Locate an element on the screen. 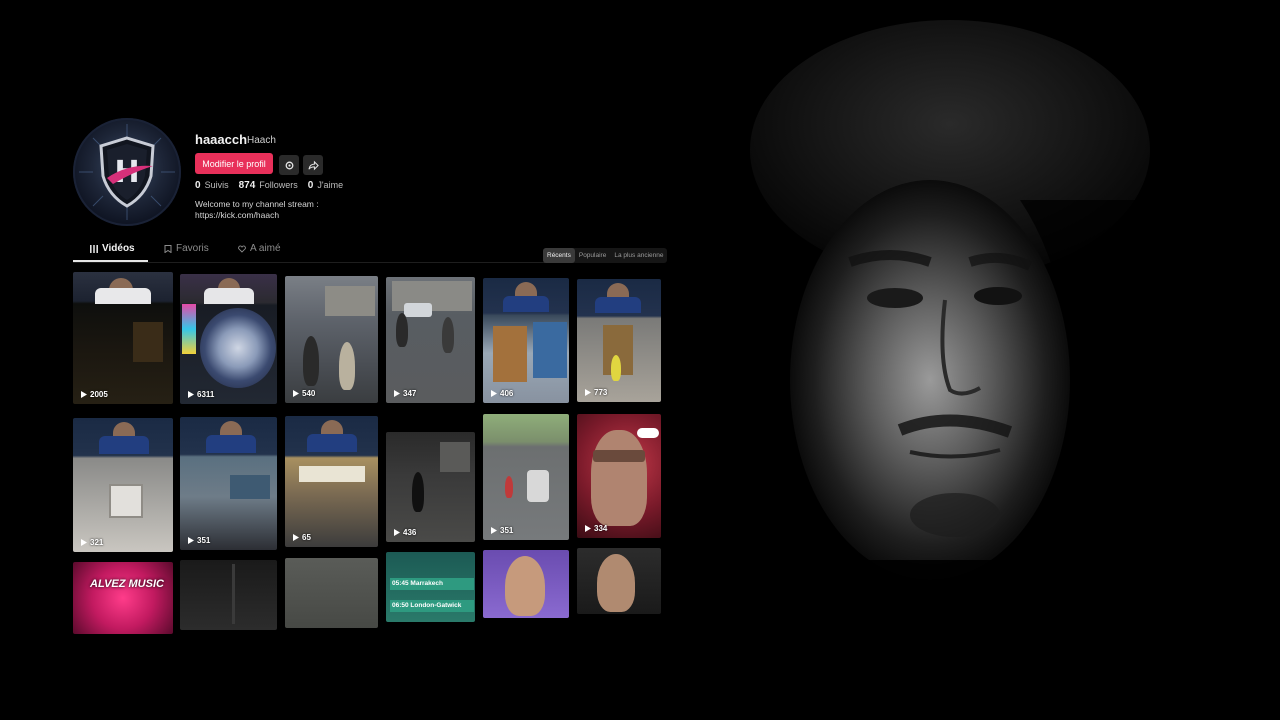  view-count: 436 is located at coordinates (405, 532).